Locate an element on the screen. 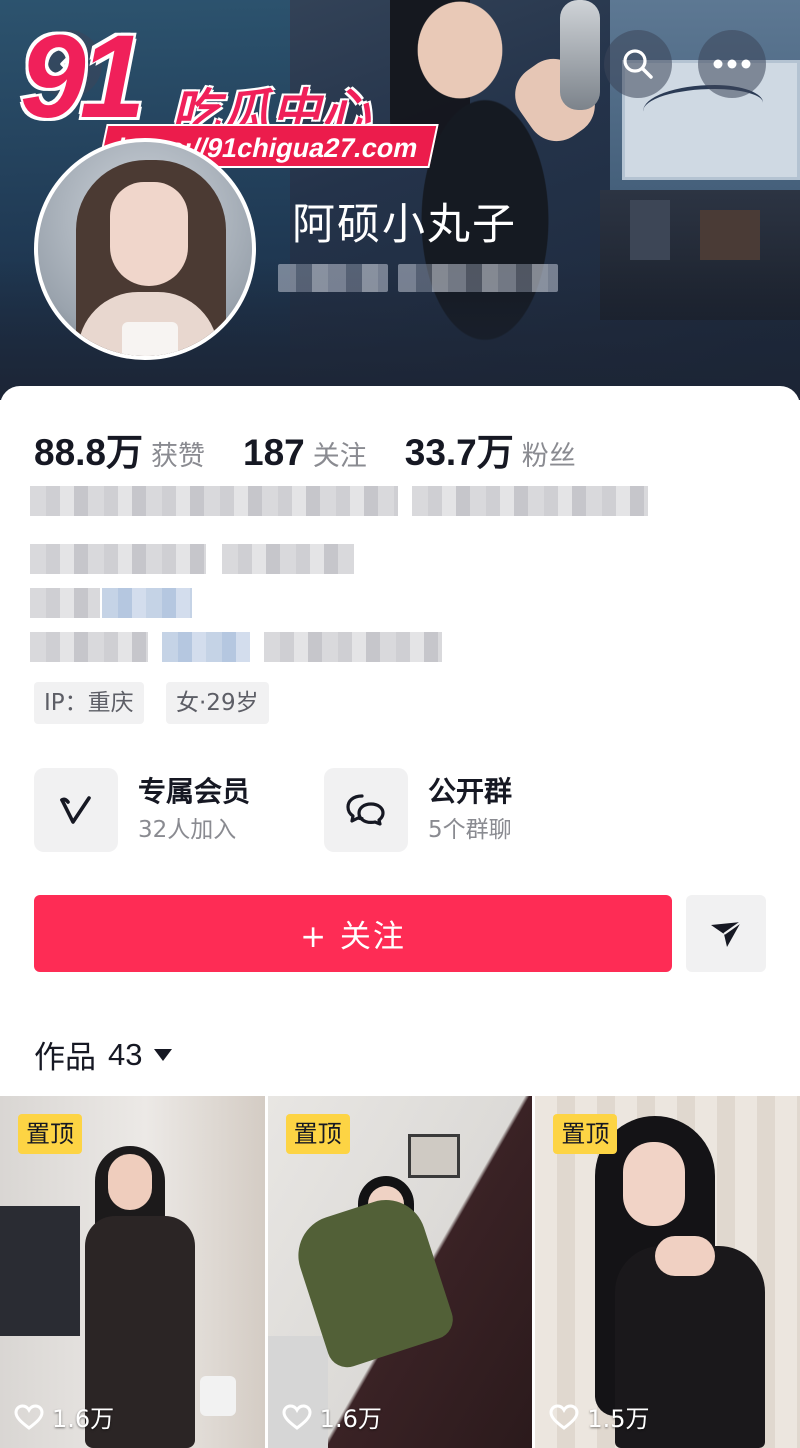 Image resolution: width=800 pixels, height=1448 pixels. share-button is located at coordinates (726, 933).